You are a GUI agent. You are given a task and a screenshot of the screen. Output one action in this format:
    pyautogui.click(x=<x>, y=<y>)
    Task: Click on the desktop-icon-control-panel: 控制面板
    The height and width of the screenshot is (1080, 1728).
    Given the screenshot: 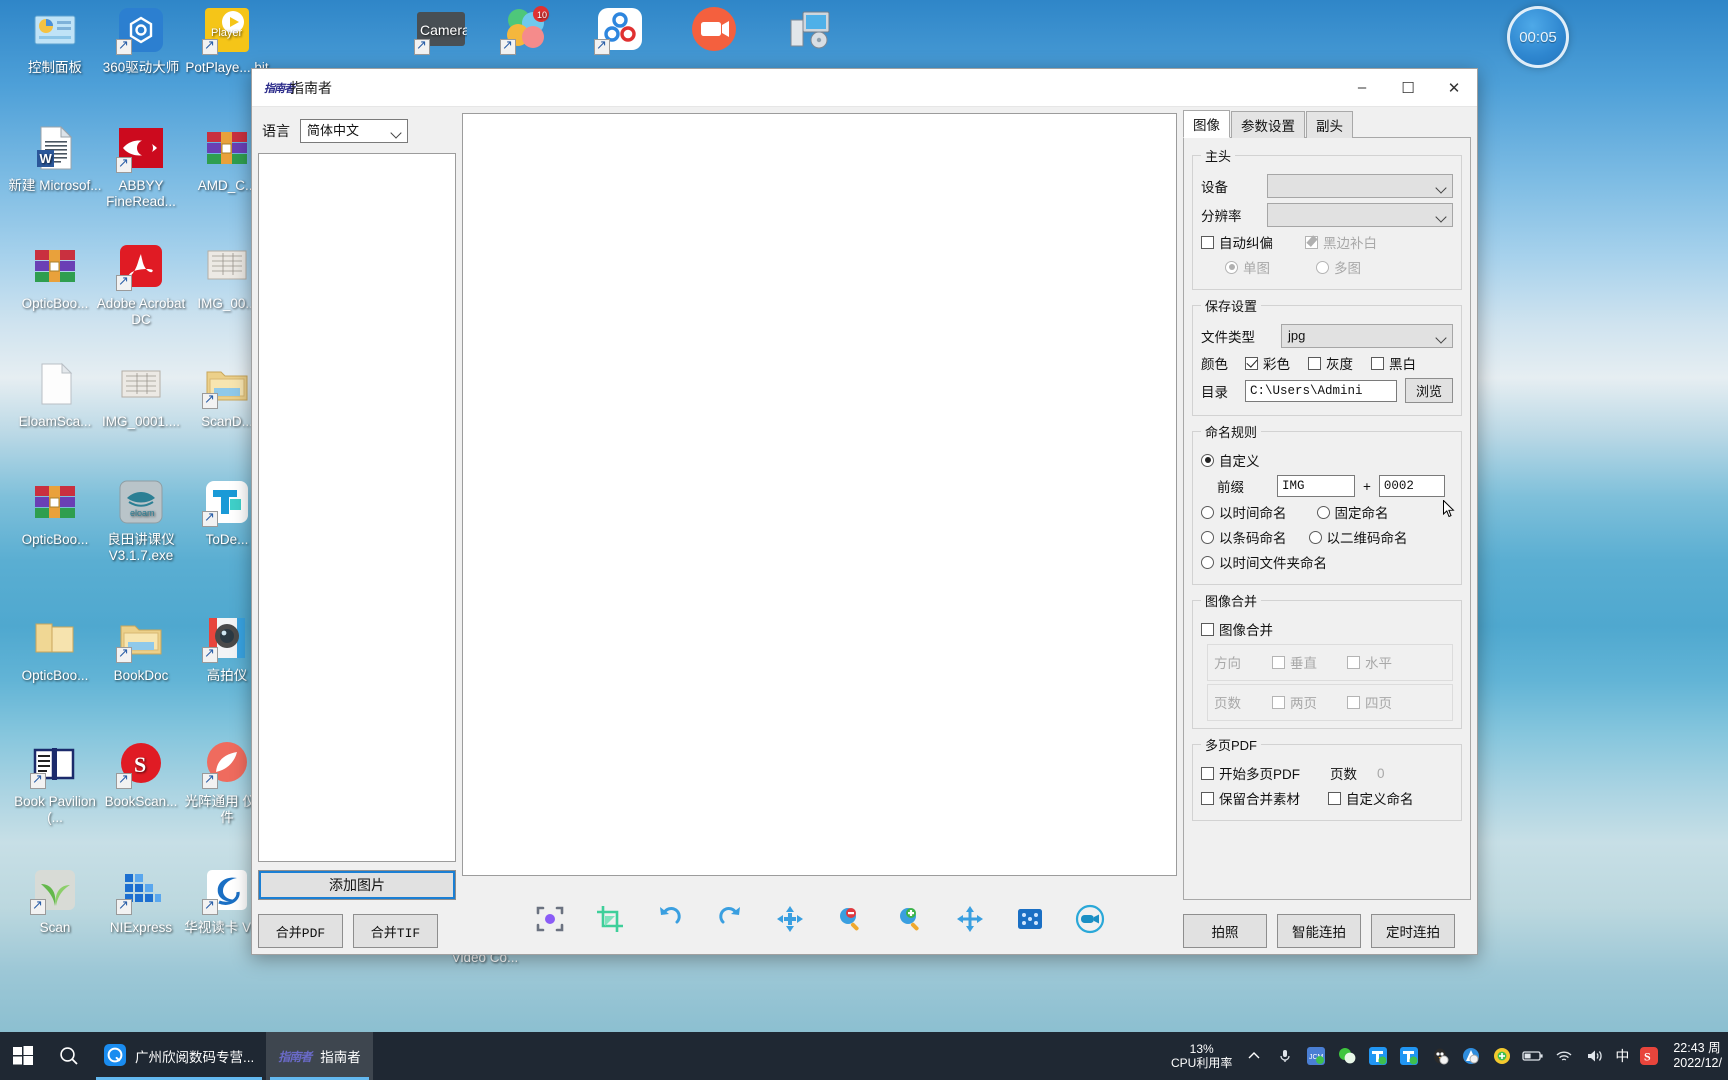 What is the action you would take?
    pyautogui.click(x=55, y=41)
    